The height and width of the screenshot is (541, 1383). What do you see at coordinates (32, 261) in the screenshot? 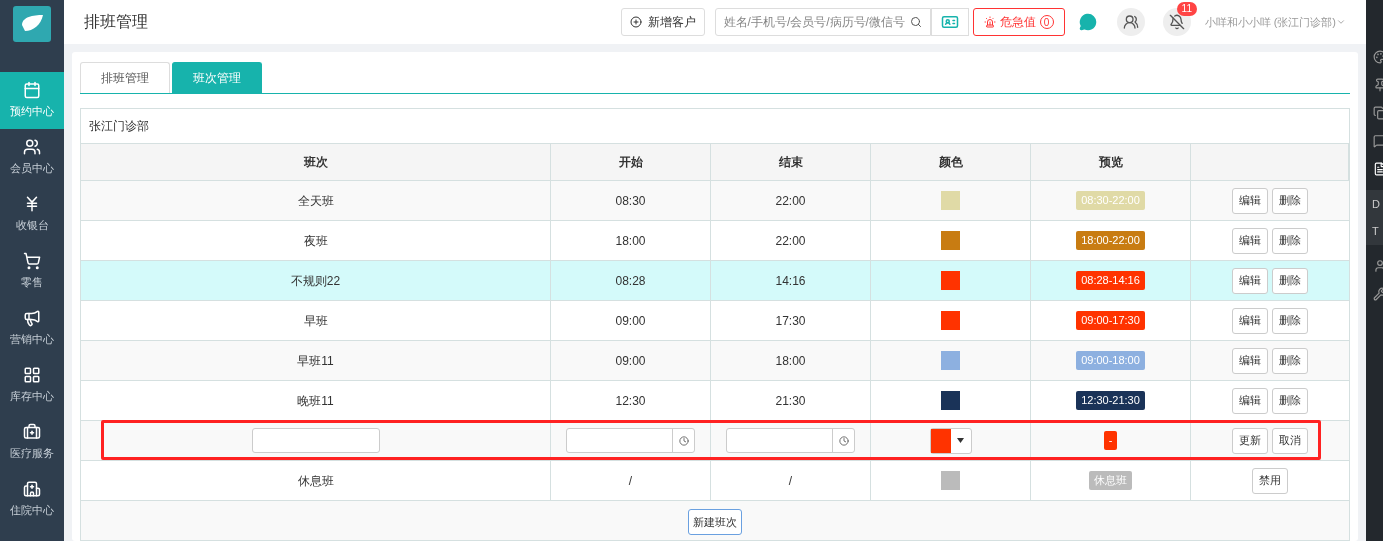
I see `cart-icon` at bounding box center [32, 261].